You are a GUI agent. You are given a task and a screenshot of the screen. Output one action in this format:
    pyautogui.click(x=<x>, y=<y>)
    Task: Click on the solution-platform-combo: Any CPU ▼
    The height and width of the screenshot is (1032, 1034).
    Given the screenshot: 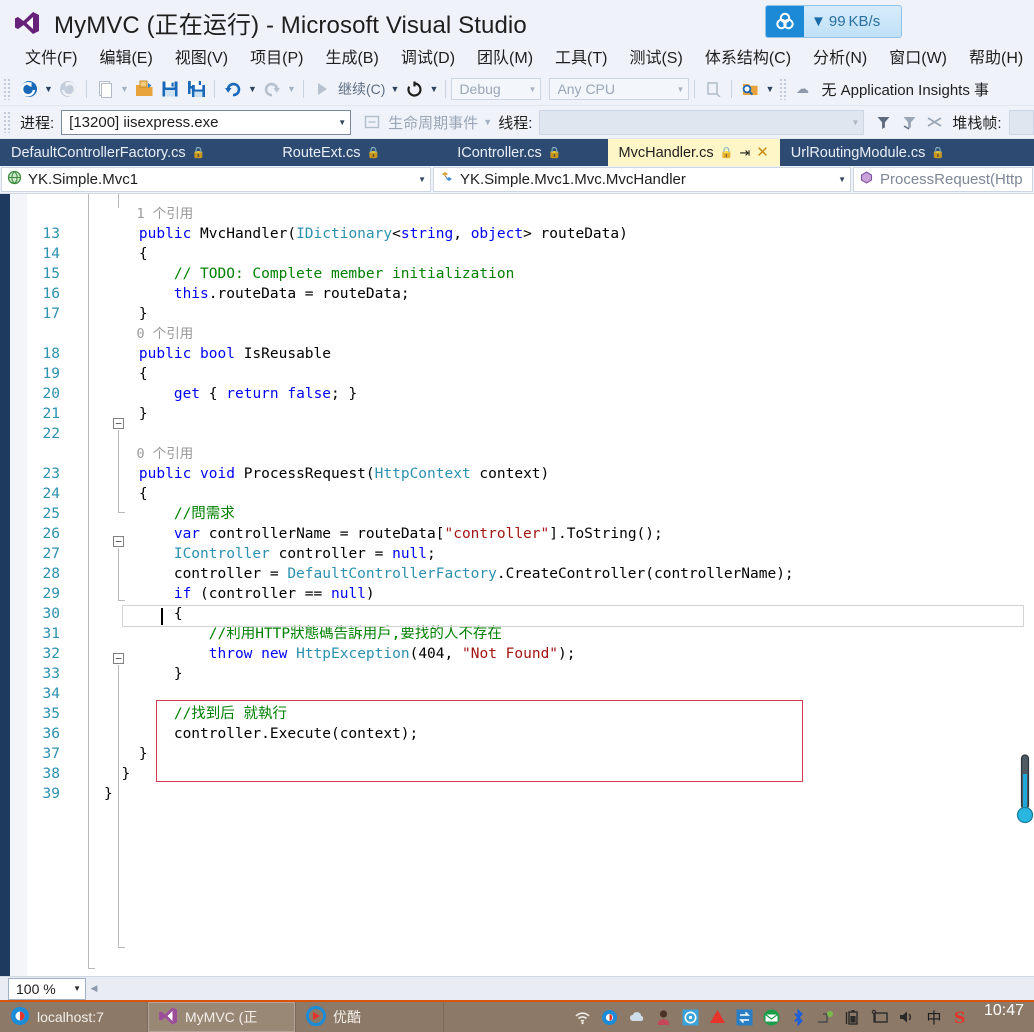 What is the action you would take?
    pyautogui.click(x=619, y=89)
    